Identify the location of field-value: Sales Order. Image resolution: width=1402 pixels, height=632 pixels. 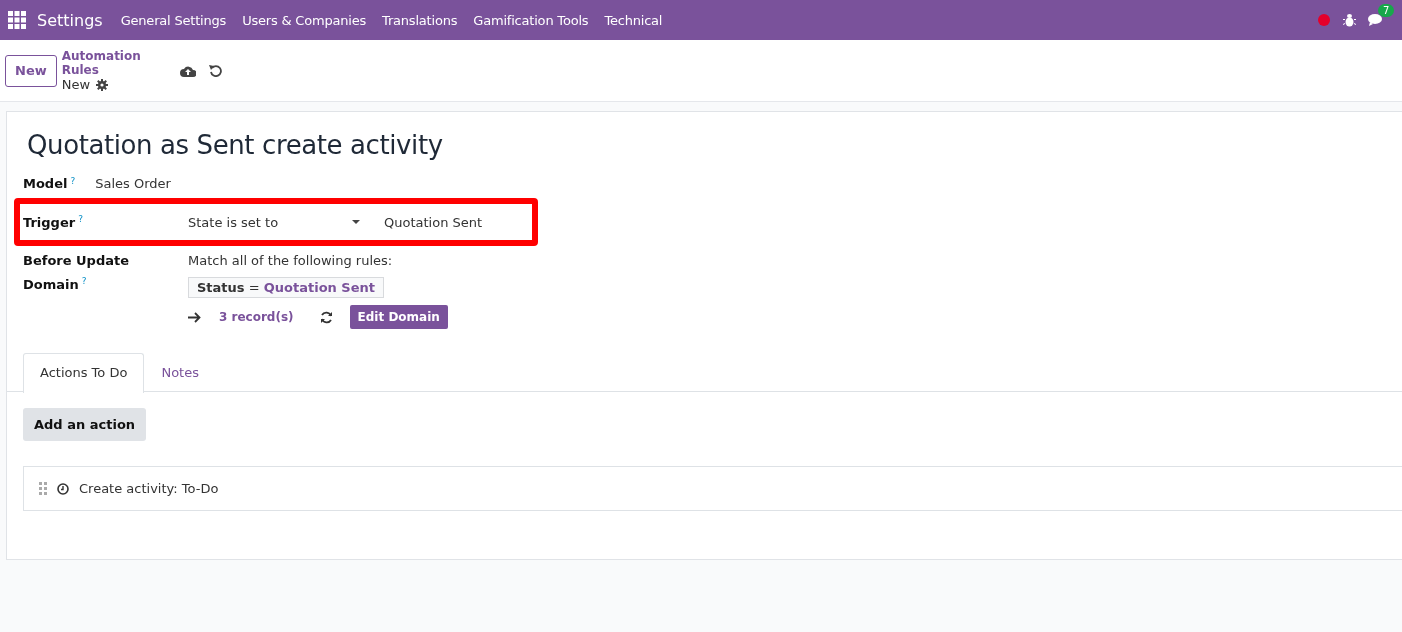
(133, 183).